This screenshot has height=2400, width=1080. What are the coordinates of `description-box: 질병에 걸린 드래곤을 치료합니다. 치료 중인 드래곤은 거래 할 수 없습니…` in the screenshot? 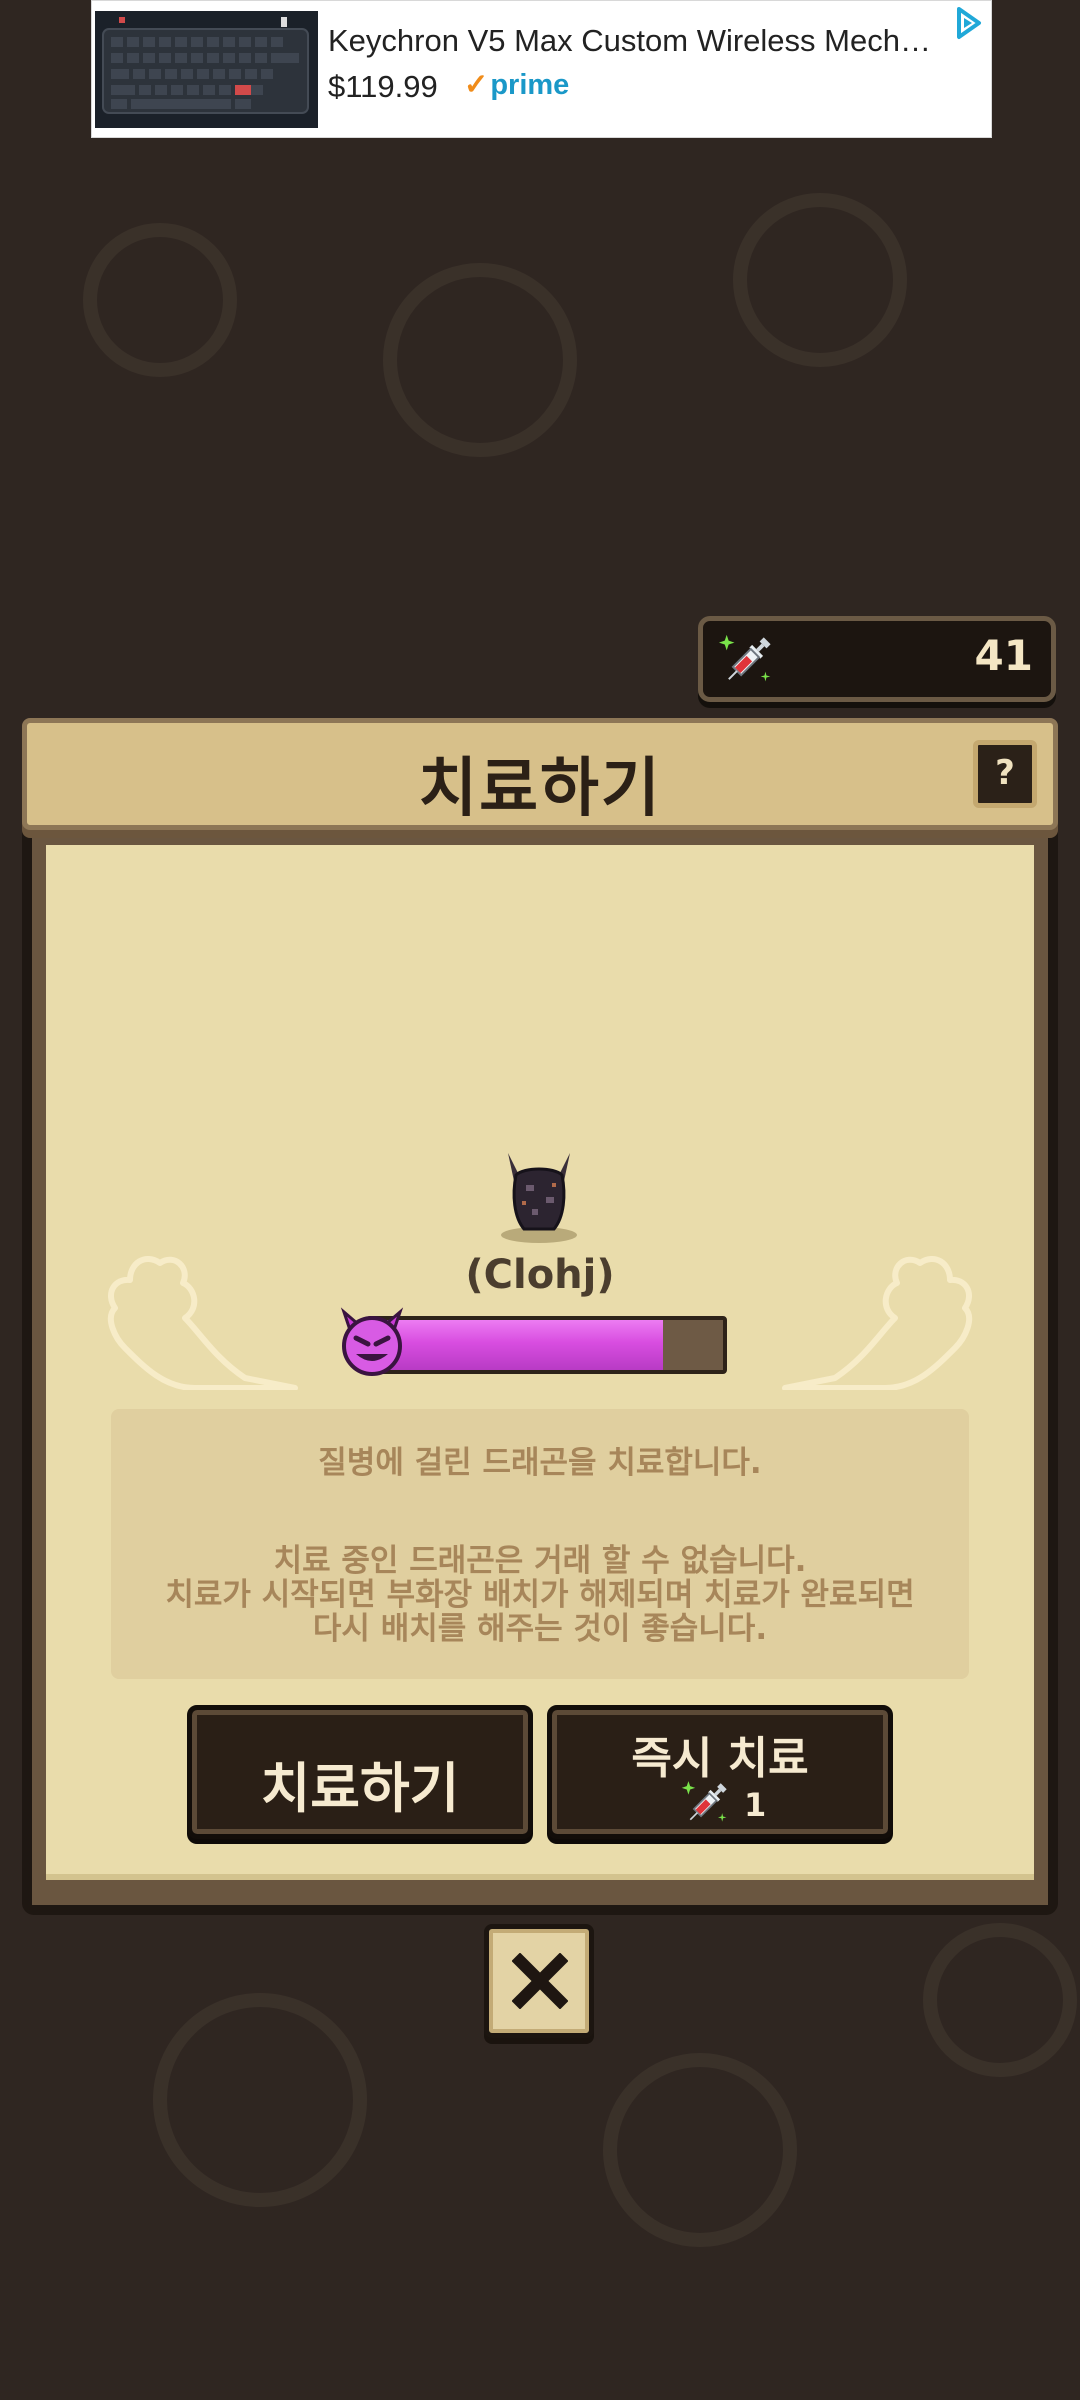 It's located at (540, 1544).